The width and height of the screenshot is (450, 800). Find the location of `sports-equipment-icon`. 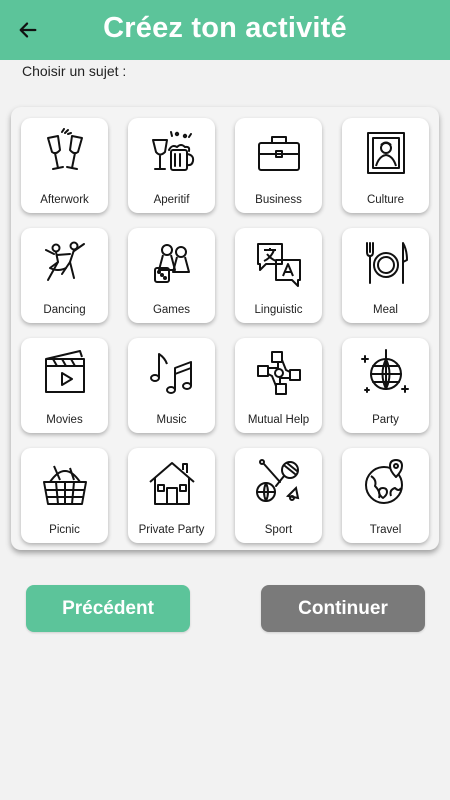

sports-equipment-icon is located at coordinates (278, 480).